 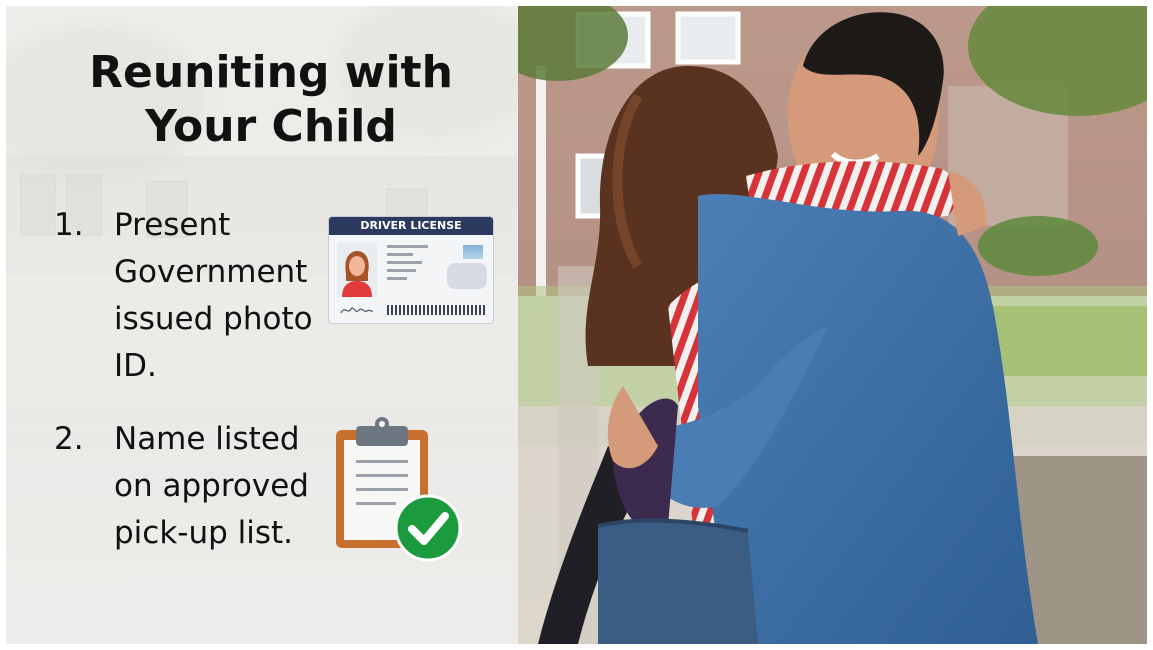 What do you see at coordinates (436, 310) in the screenshot?
I see `barcode-icon` at bounding box center [436, 310].